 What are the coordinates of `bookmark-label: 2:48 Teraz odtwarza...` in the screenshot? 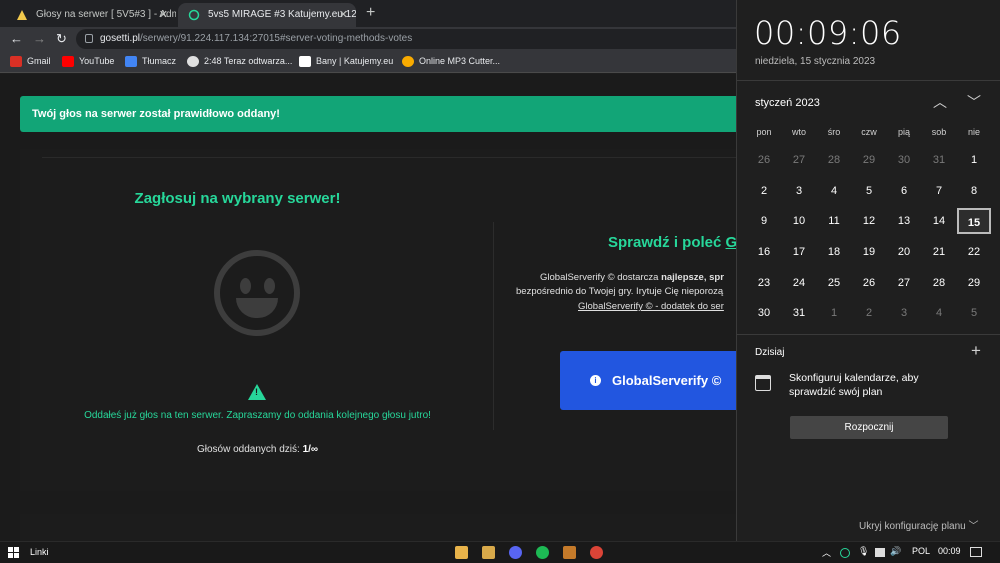 It's located at (248, 61).